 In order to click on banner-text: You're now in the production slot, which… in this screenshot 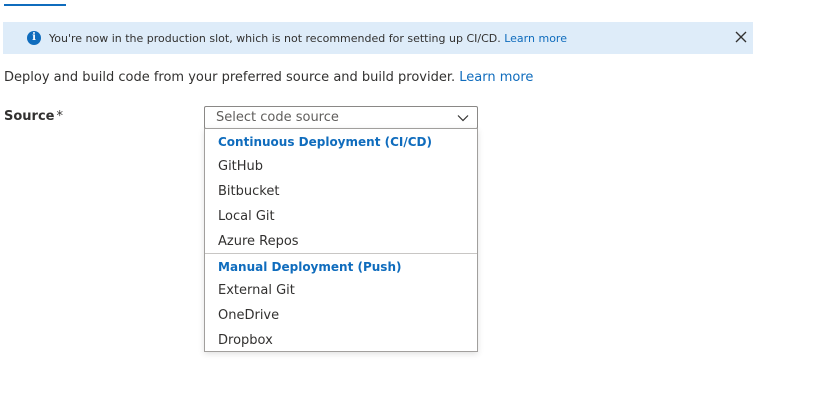, I will do `click(308, 39)`.